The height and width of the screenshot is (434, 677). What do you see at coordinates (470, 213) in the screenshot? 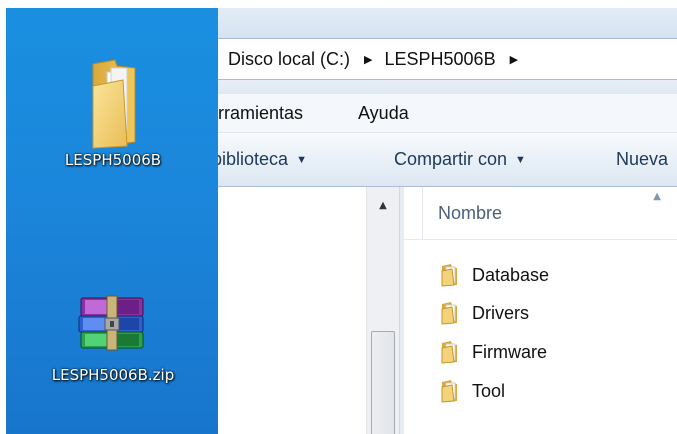
I see `column-header-label: Nombre` at bounding box center [470, 213].